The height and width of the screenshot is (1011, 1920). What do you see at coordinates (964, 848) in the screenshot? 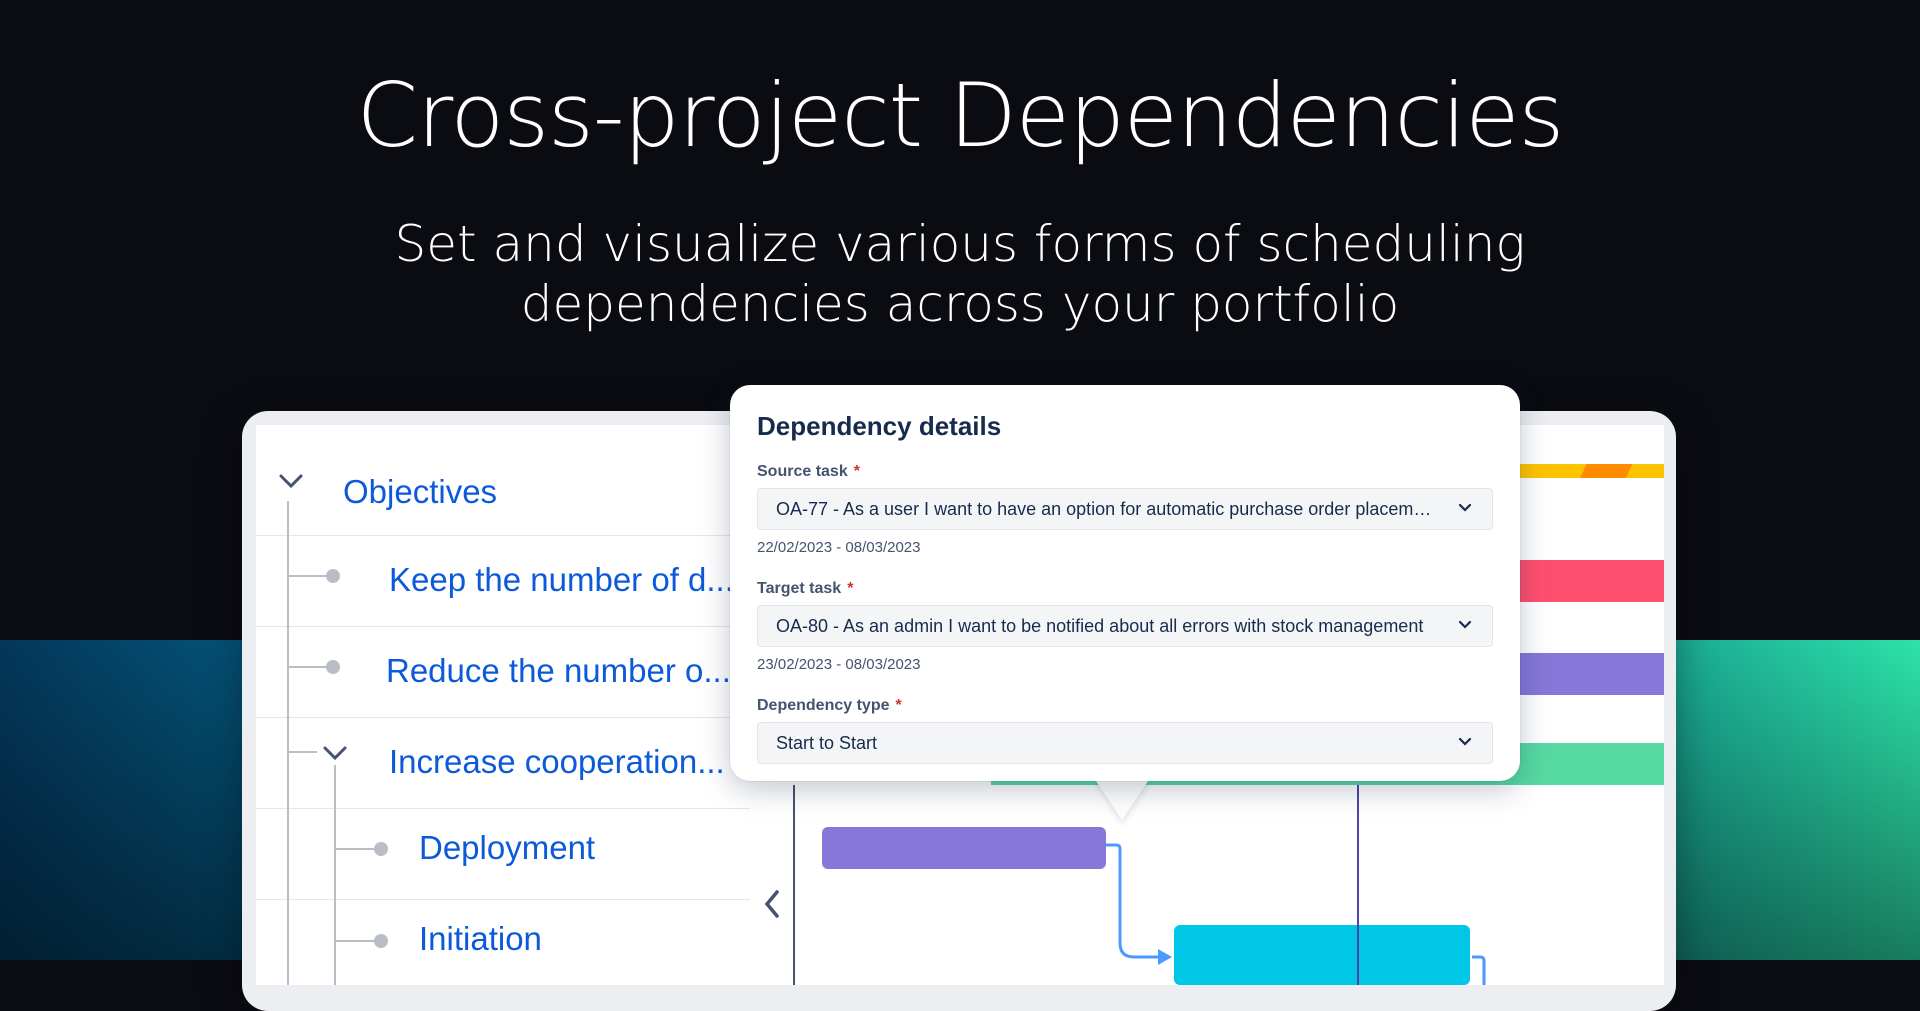
I see `gantt-bar-source-task` at bounding box center [964, 848].